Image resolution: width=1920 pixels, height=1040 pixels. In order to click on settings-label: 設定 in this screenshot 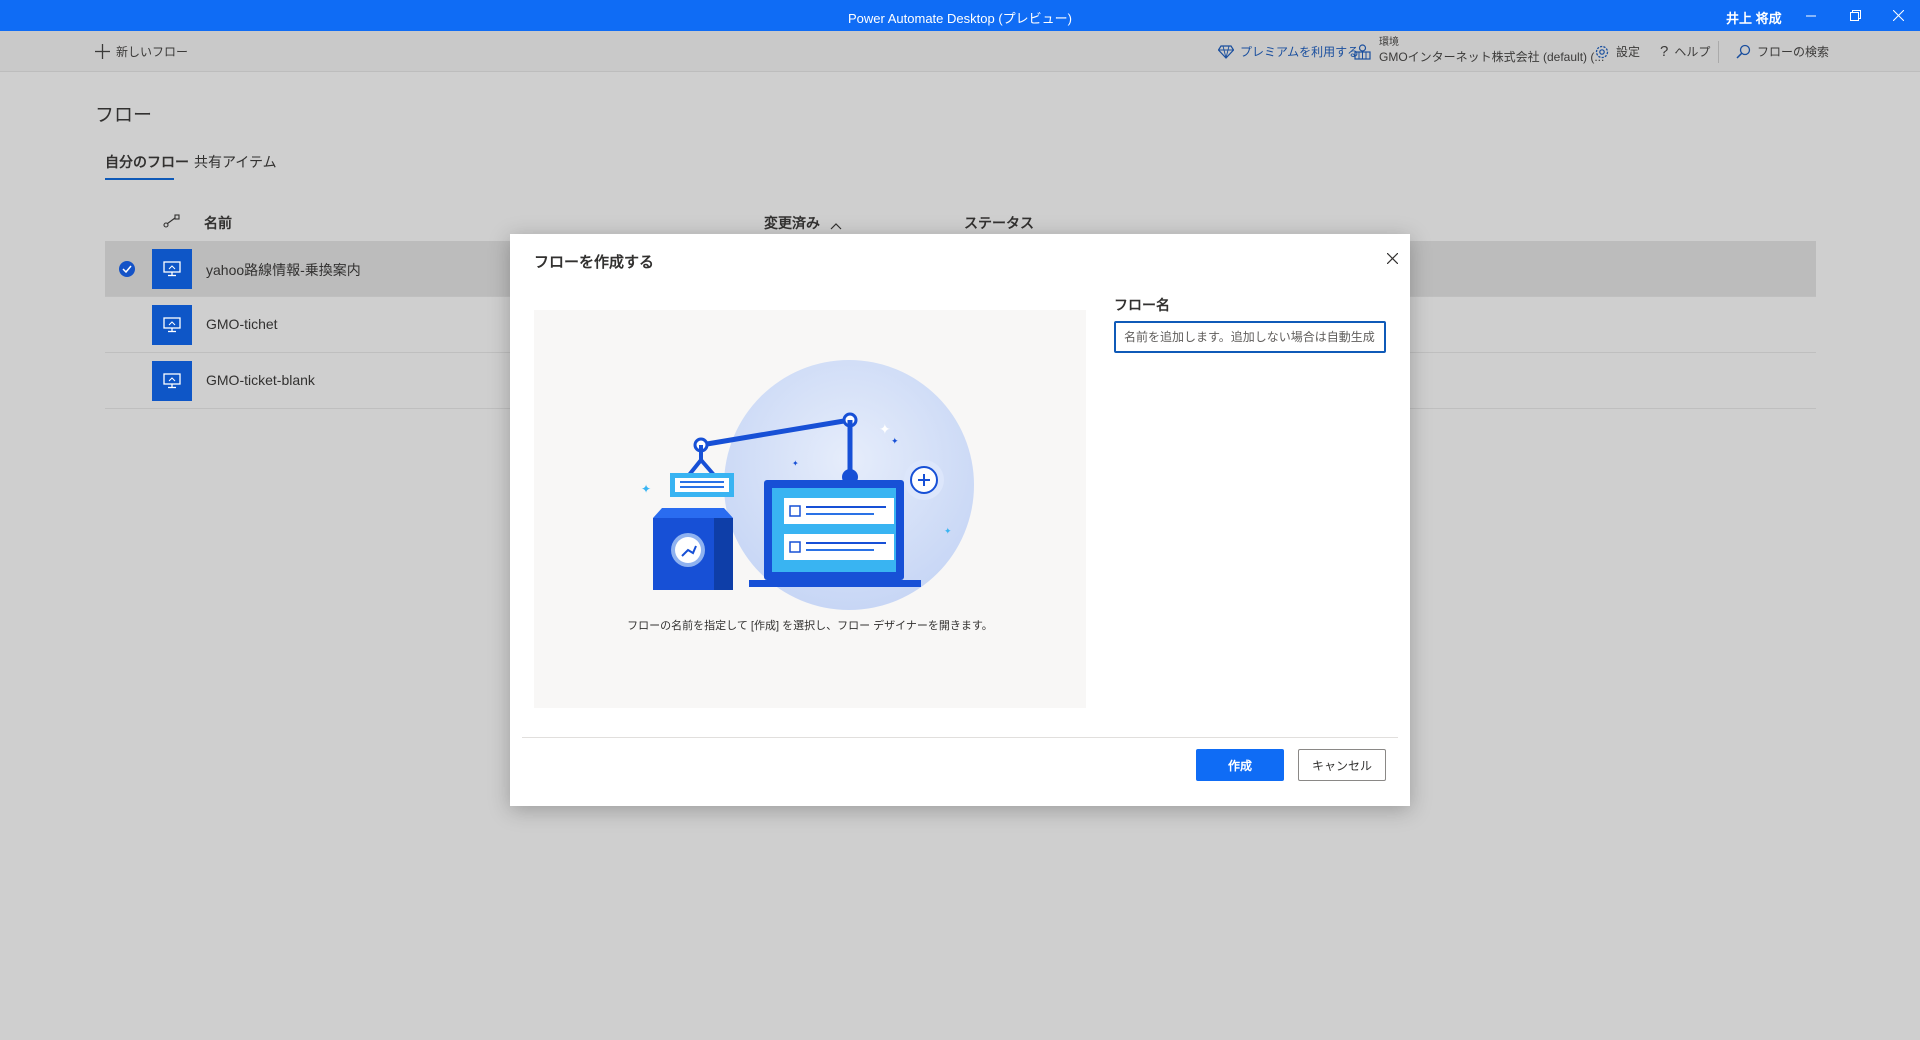, I will do `click(1628, 52)`.